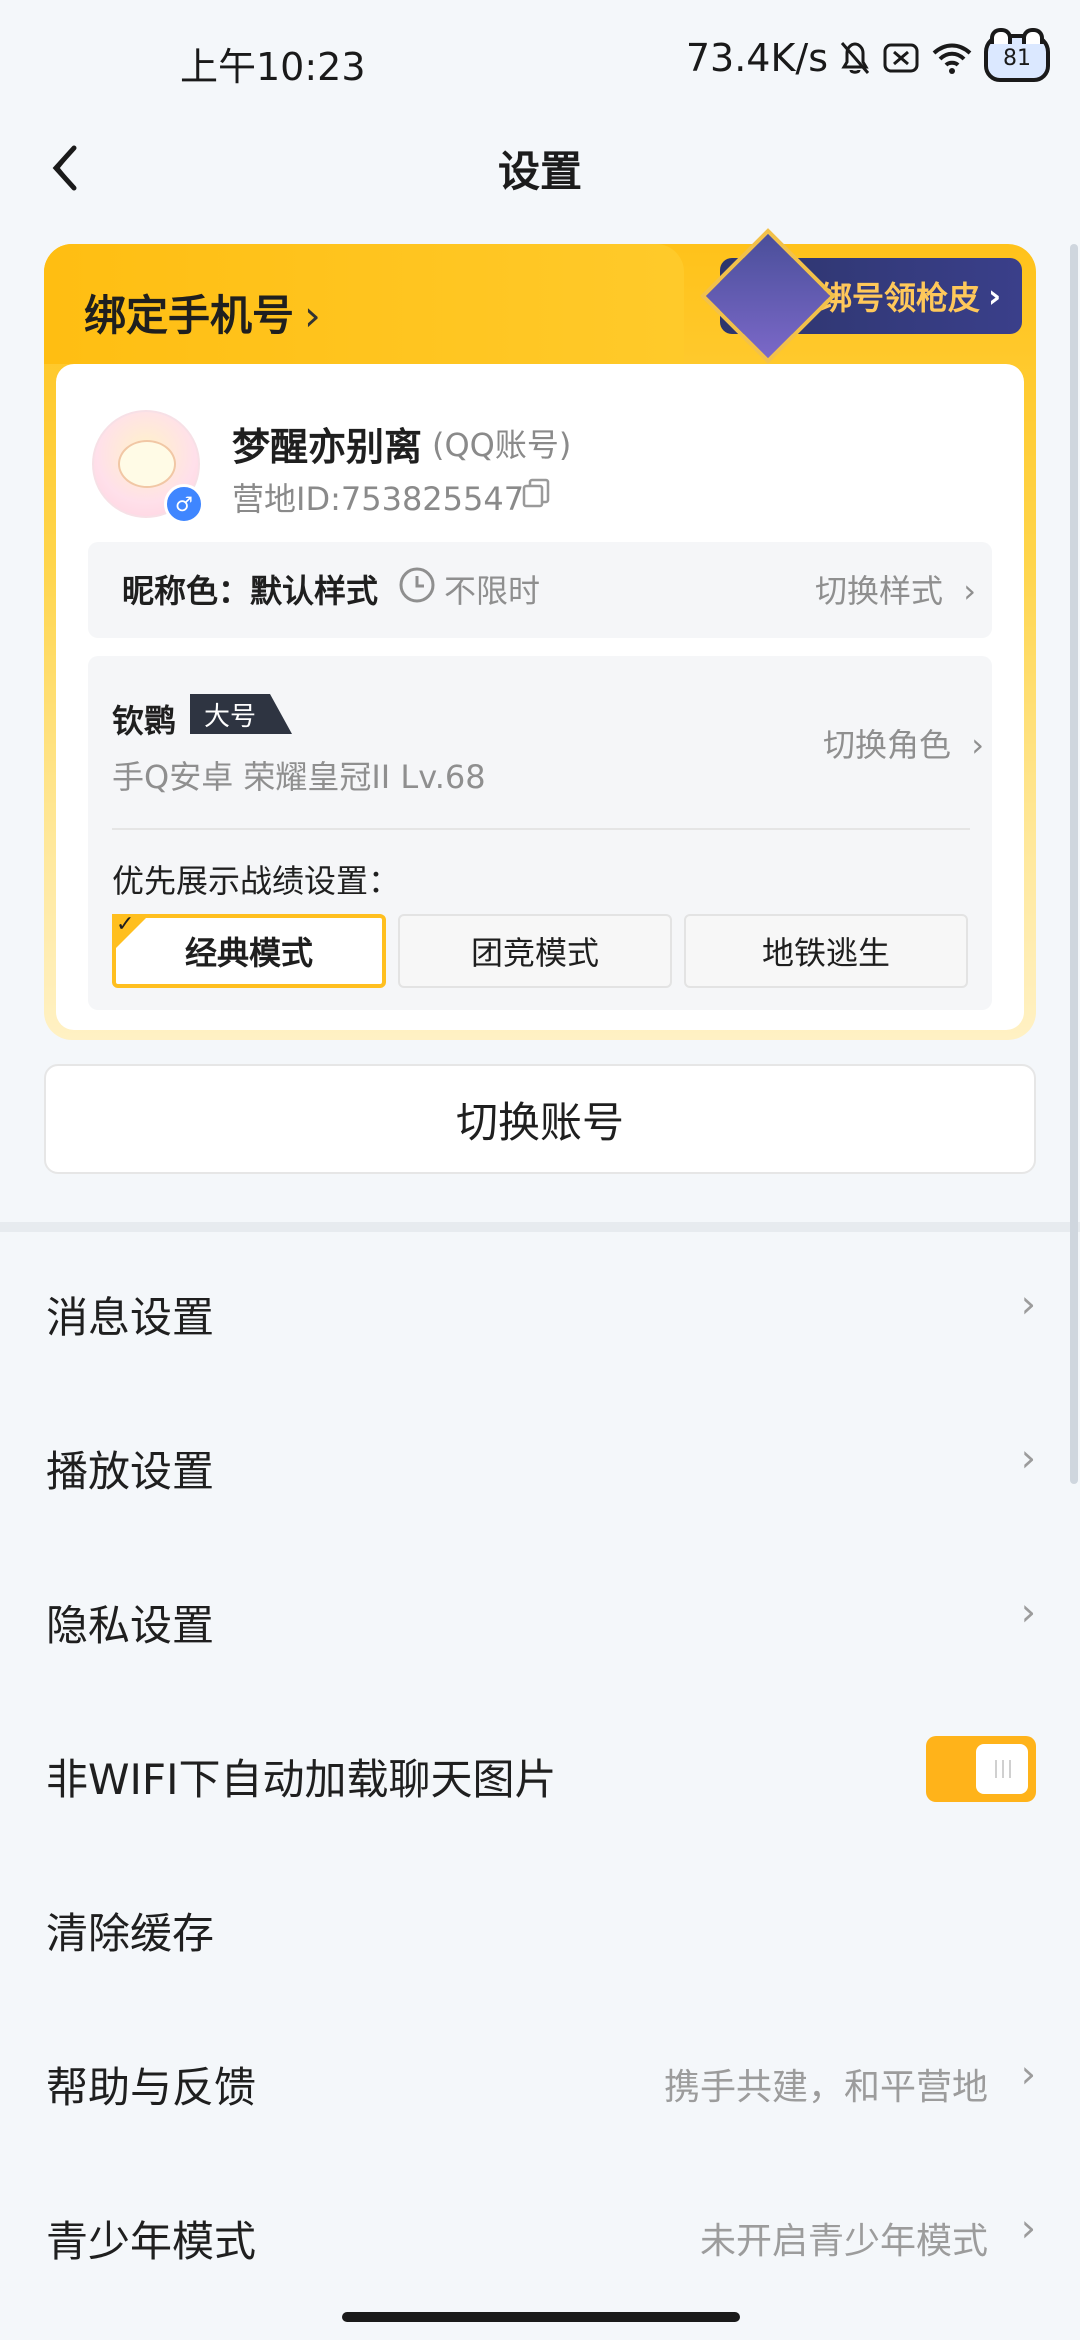  I want to click on mode-team-button: 团竞模式, so click(535, 951).